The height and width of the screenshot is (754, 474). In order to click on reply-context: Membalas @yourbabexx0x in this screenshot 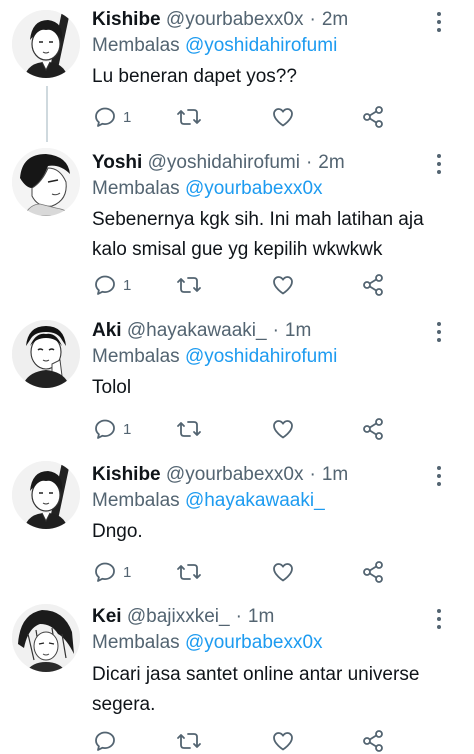, I will do `click(207, 643)`.